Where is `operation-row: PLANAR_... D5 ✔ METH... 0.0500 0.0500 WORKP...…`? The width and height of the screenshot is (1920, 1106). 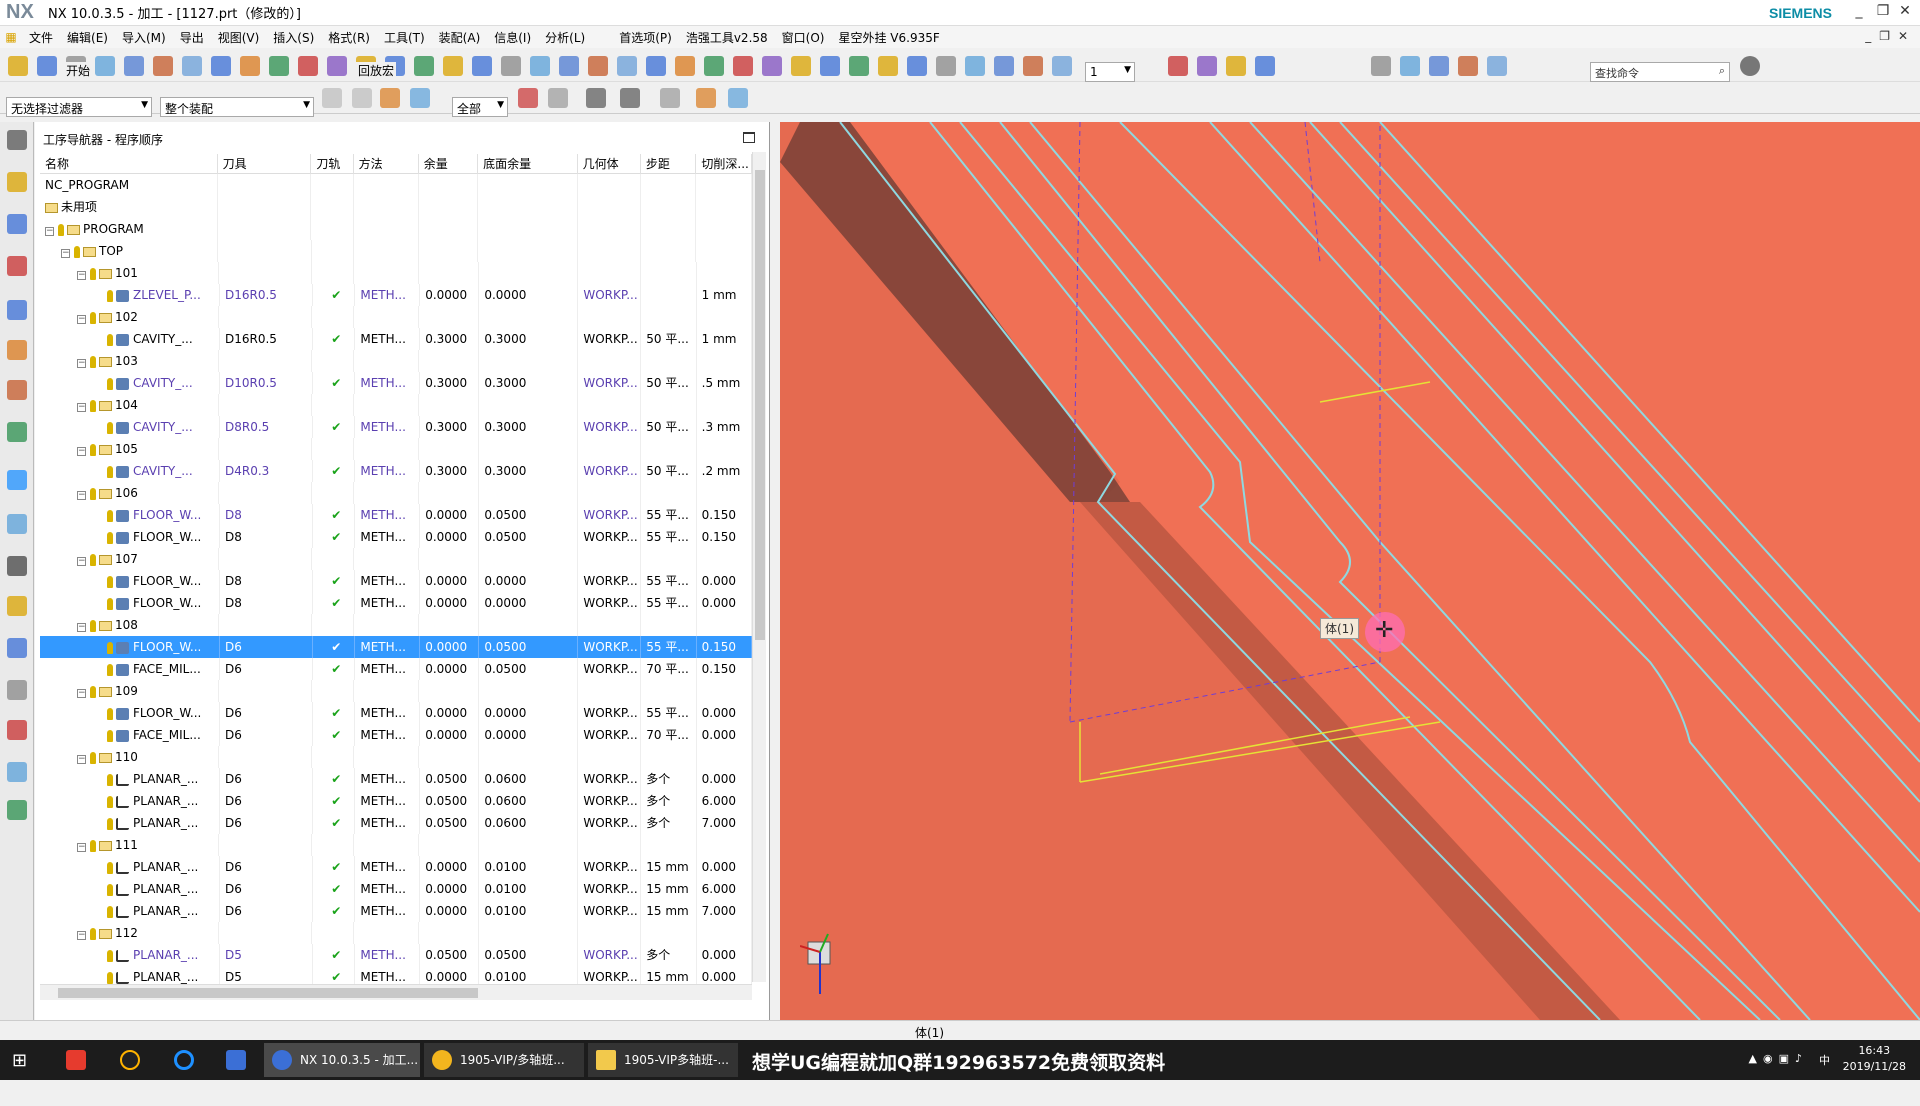 operation-row: PLANAR_... D5 ✔ METH... 0.0500 0.0500 WORKP...… is located at coordinates (396, 955).